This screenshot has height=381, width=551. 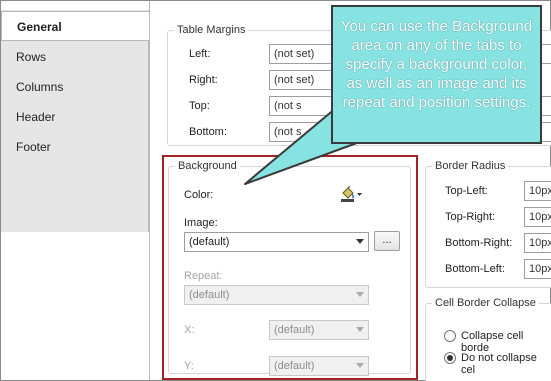 I want to click on callout-pointer-joint, so click(x=350, y=124).